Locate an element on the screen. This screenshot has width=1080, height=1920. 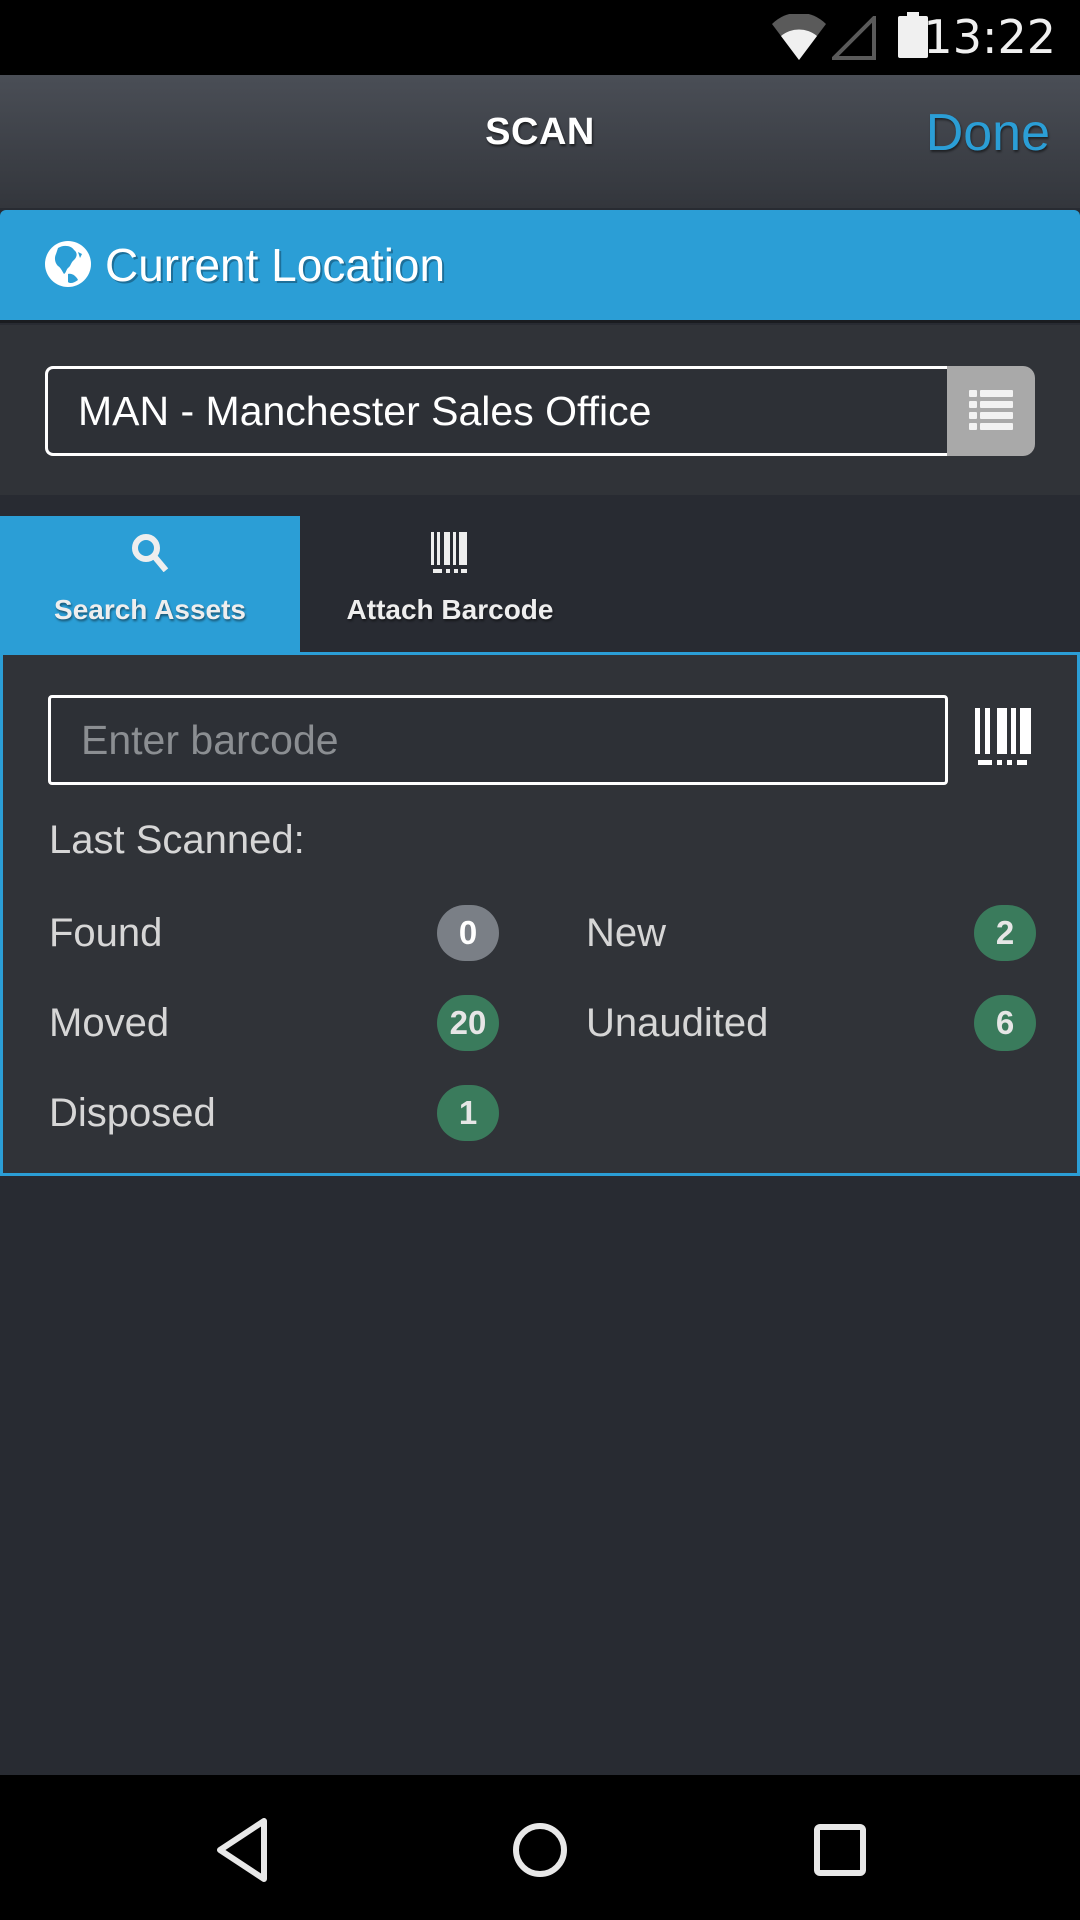
stat-moved: Moved 20 is located at coordinates (274, 1023).